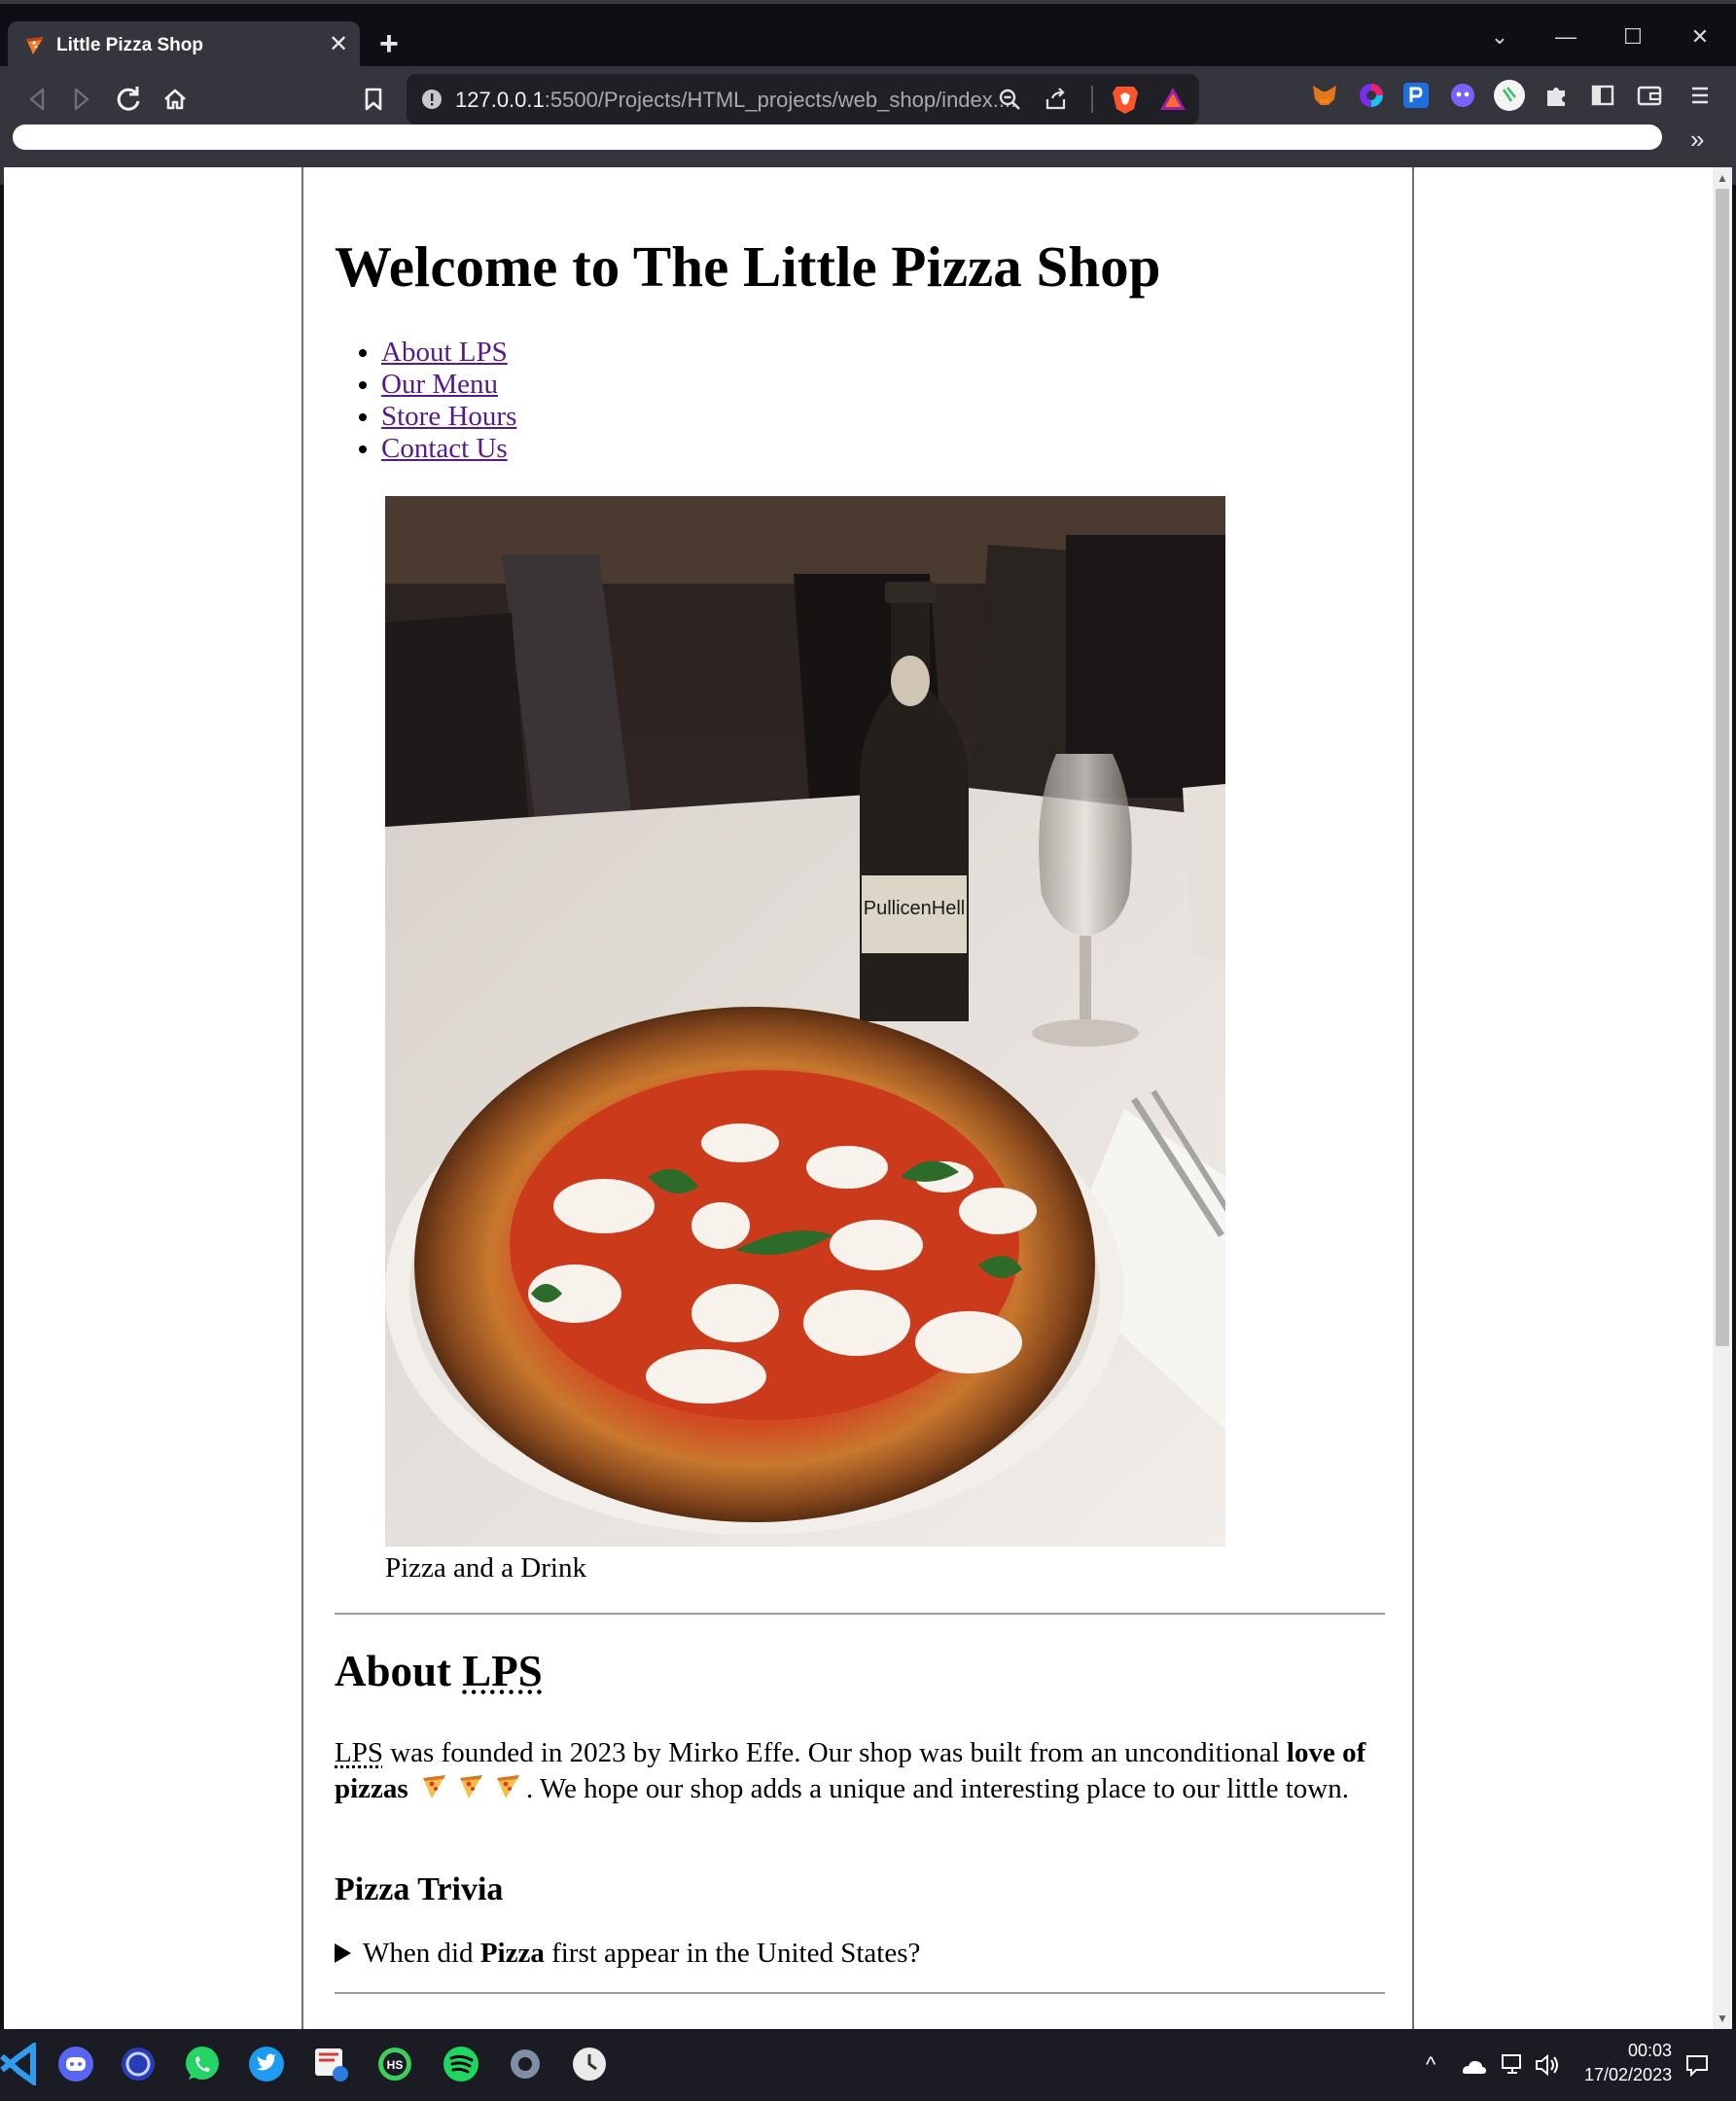 The height and width of the screenshot is (2101, 1736). Describe the element at coordinates (419, 1889) in the screenshot. I see `trivia-heading: Pizza Trivia` at that location.